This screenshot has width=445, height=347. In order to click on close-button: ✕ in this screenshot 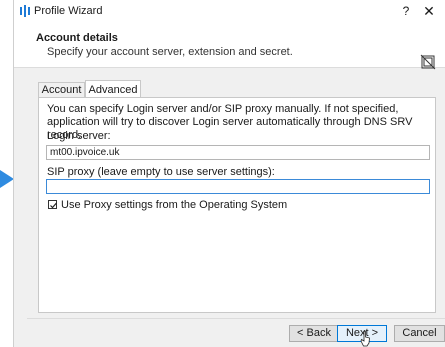, I will do `click(429, 11)`.